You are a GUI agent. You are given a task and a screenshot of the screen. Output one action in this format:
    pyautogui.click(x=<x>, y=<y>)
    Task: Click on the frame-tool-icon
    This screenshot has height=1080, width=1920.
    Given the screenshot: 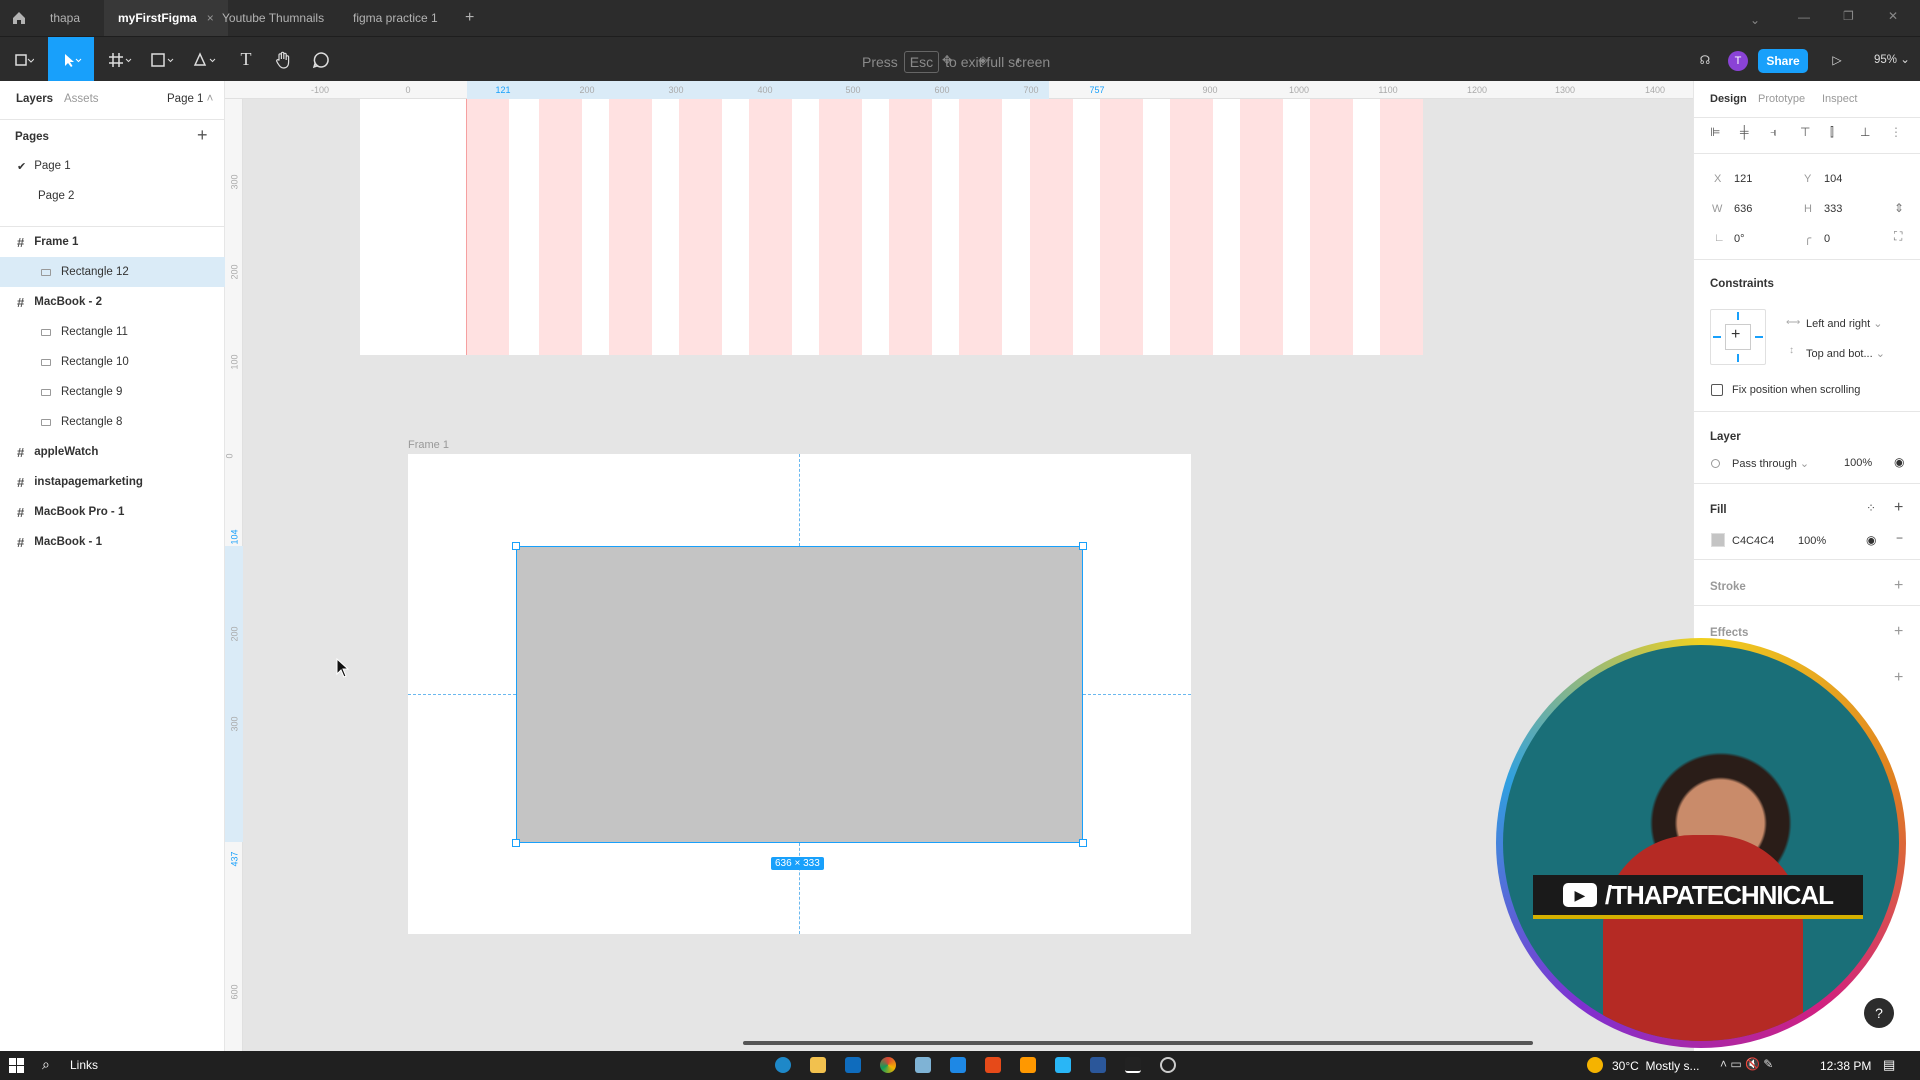 What is the action you would take?
    pyautogui.click(x=120, y=59)
    